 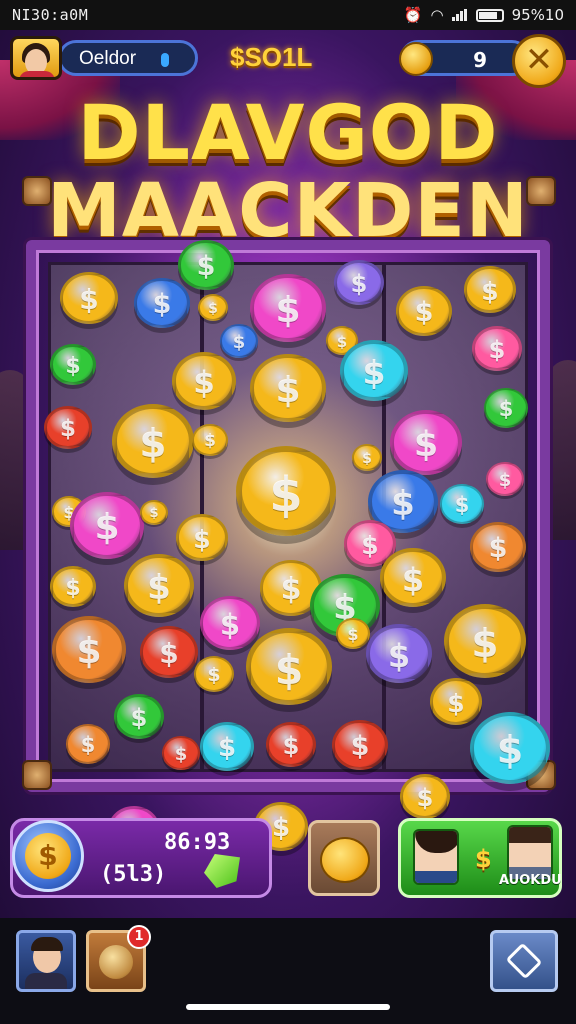 I want to click on status-icons: ⏰ ◠ 95%10, so click(x=484, y=15).